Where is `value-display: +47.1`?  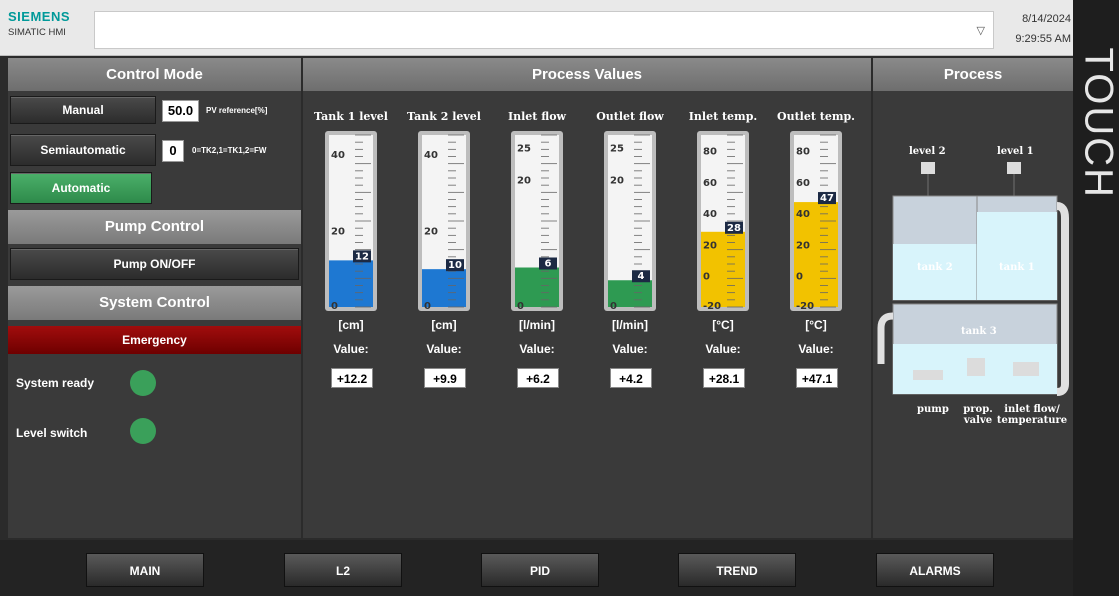
value-display: +47.1 is located at coordinates (817, 378).